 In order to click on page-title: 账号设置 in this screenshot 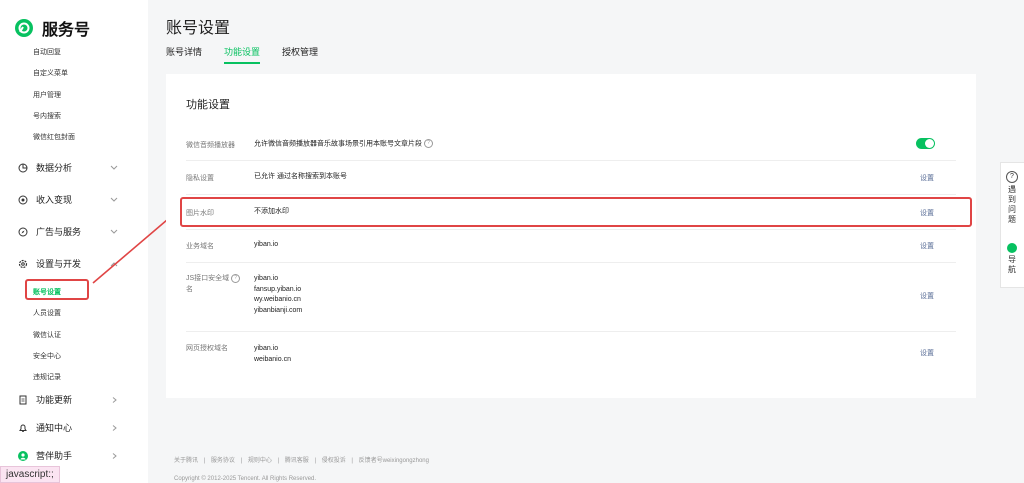, I will do `click(198, 28)`.